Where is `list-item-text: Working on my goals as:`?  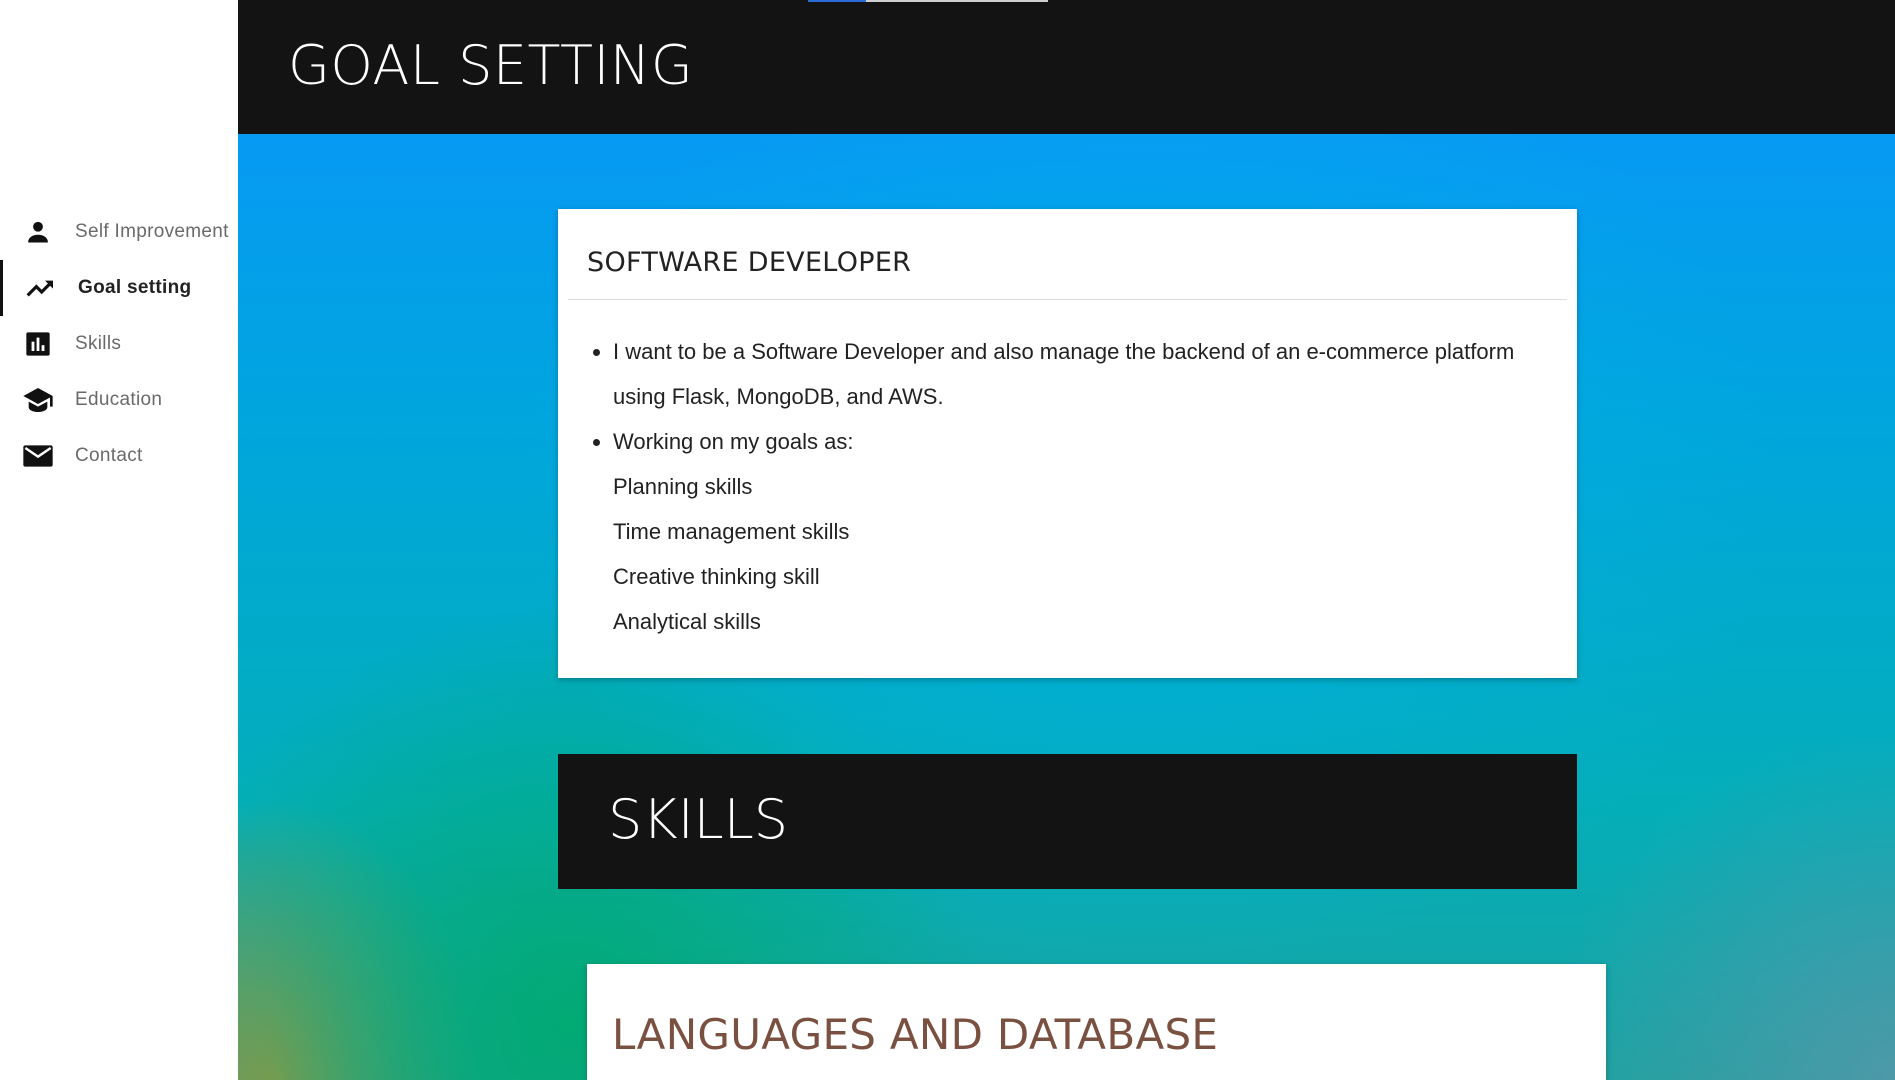 list-item-text: Working on my goals as: is located at coordinates (733, 441).